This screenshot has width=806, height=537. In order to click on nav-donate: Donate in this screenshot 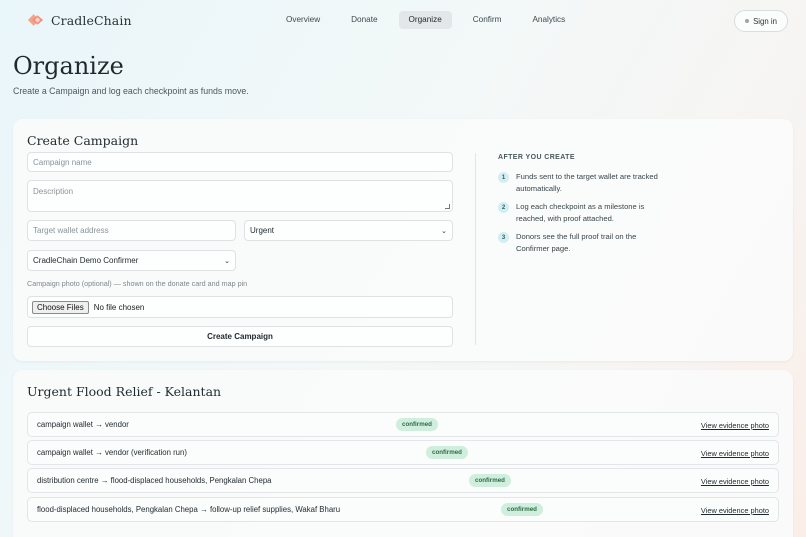, I will do `click(364, 20)`.